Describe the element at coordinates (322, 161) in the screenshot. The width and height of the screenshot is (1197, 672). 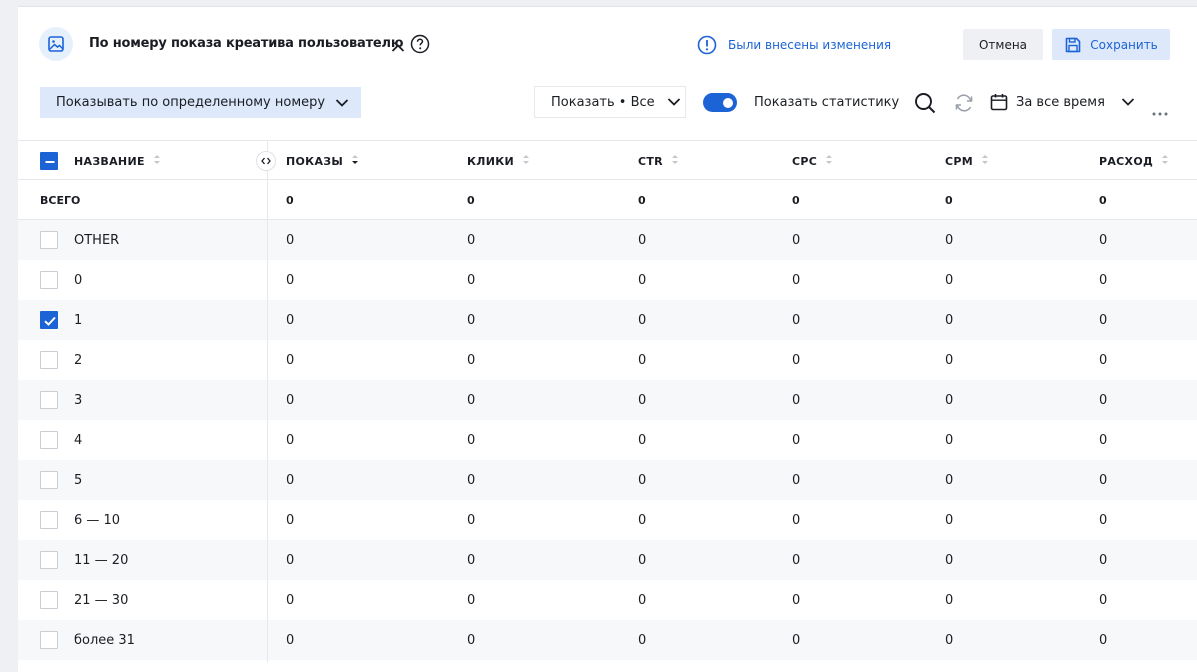
I see `column-header: ПОКАЗЫ` at that location.